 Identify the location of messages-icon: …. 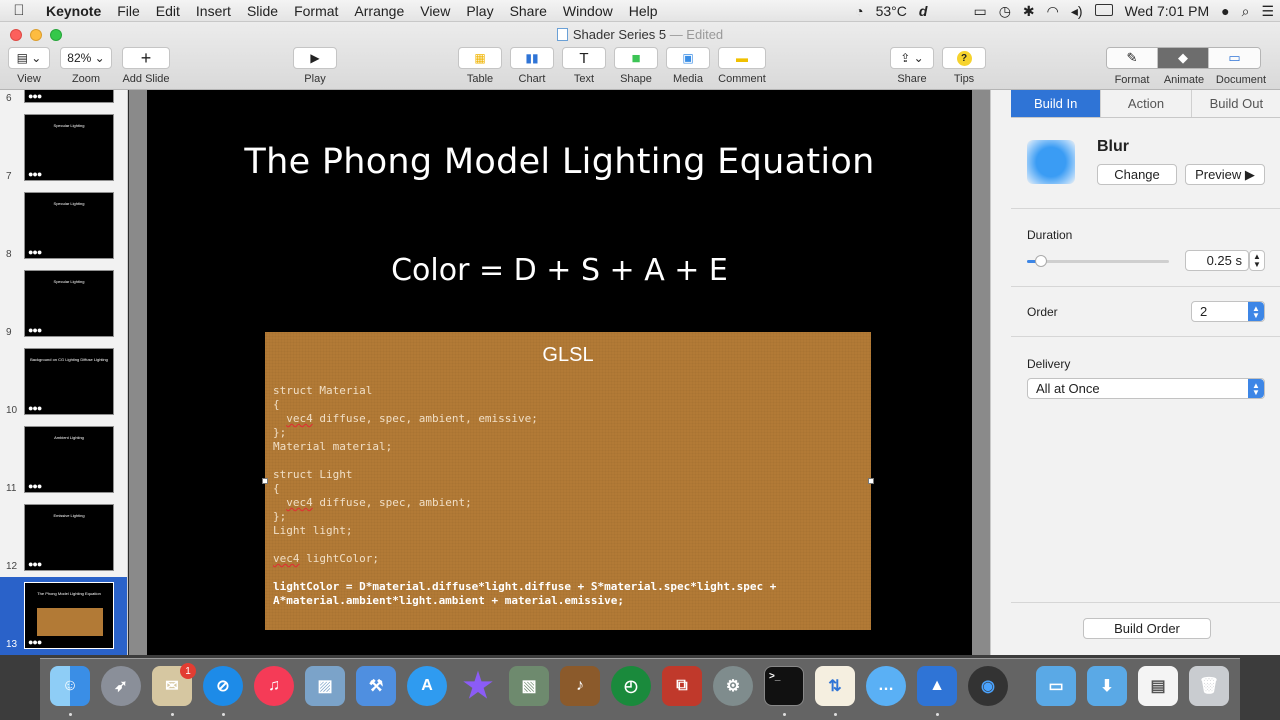
(886, 686).